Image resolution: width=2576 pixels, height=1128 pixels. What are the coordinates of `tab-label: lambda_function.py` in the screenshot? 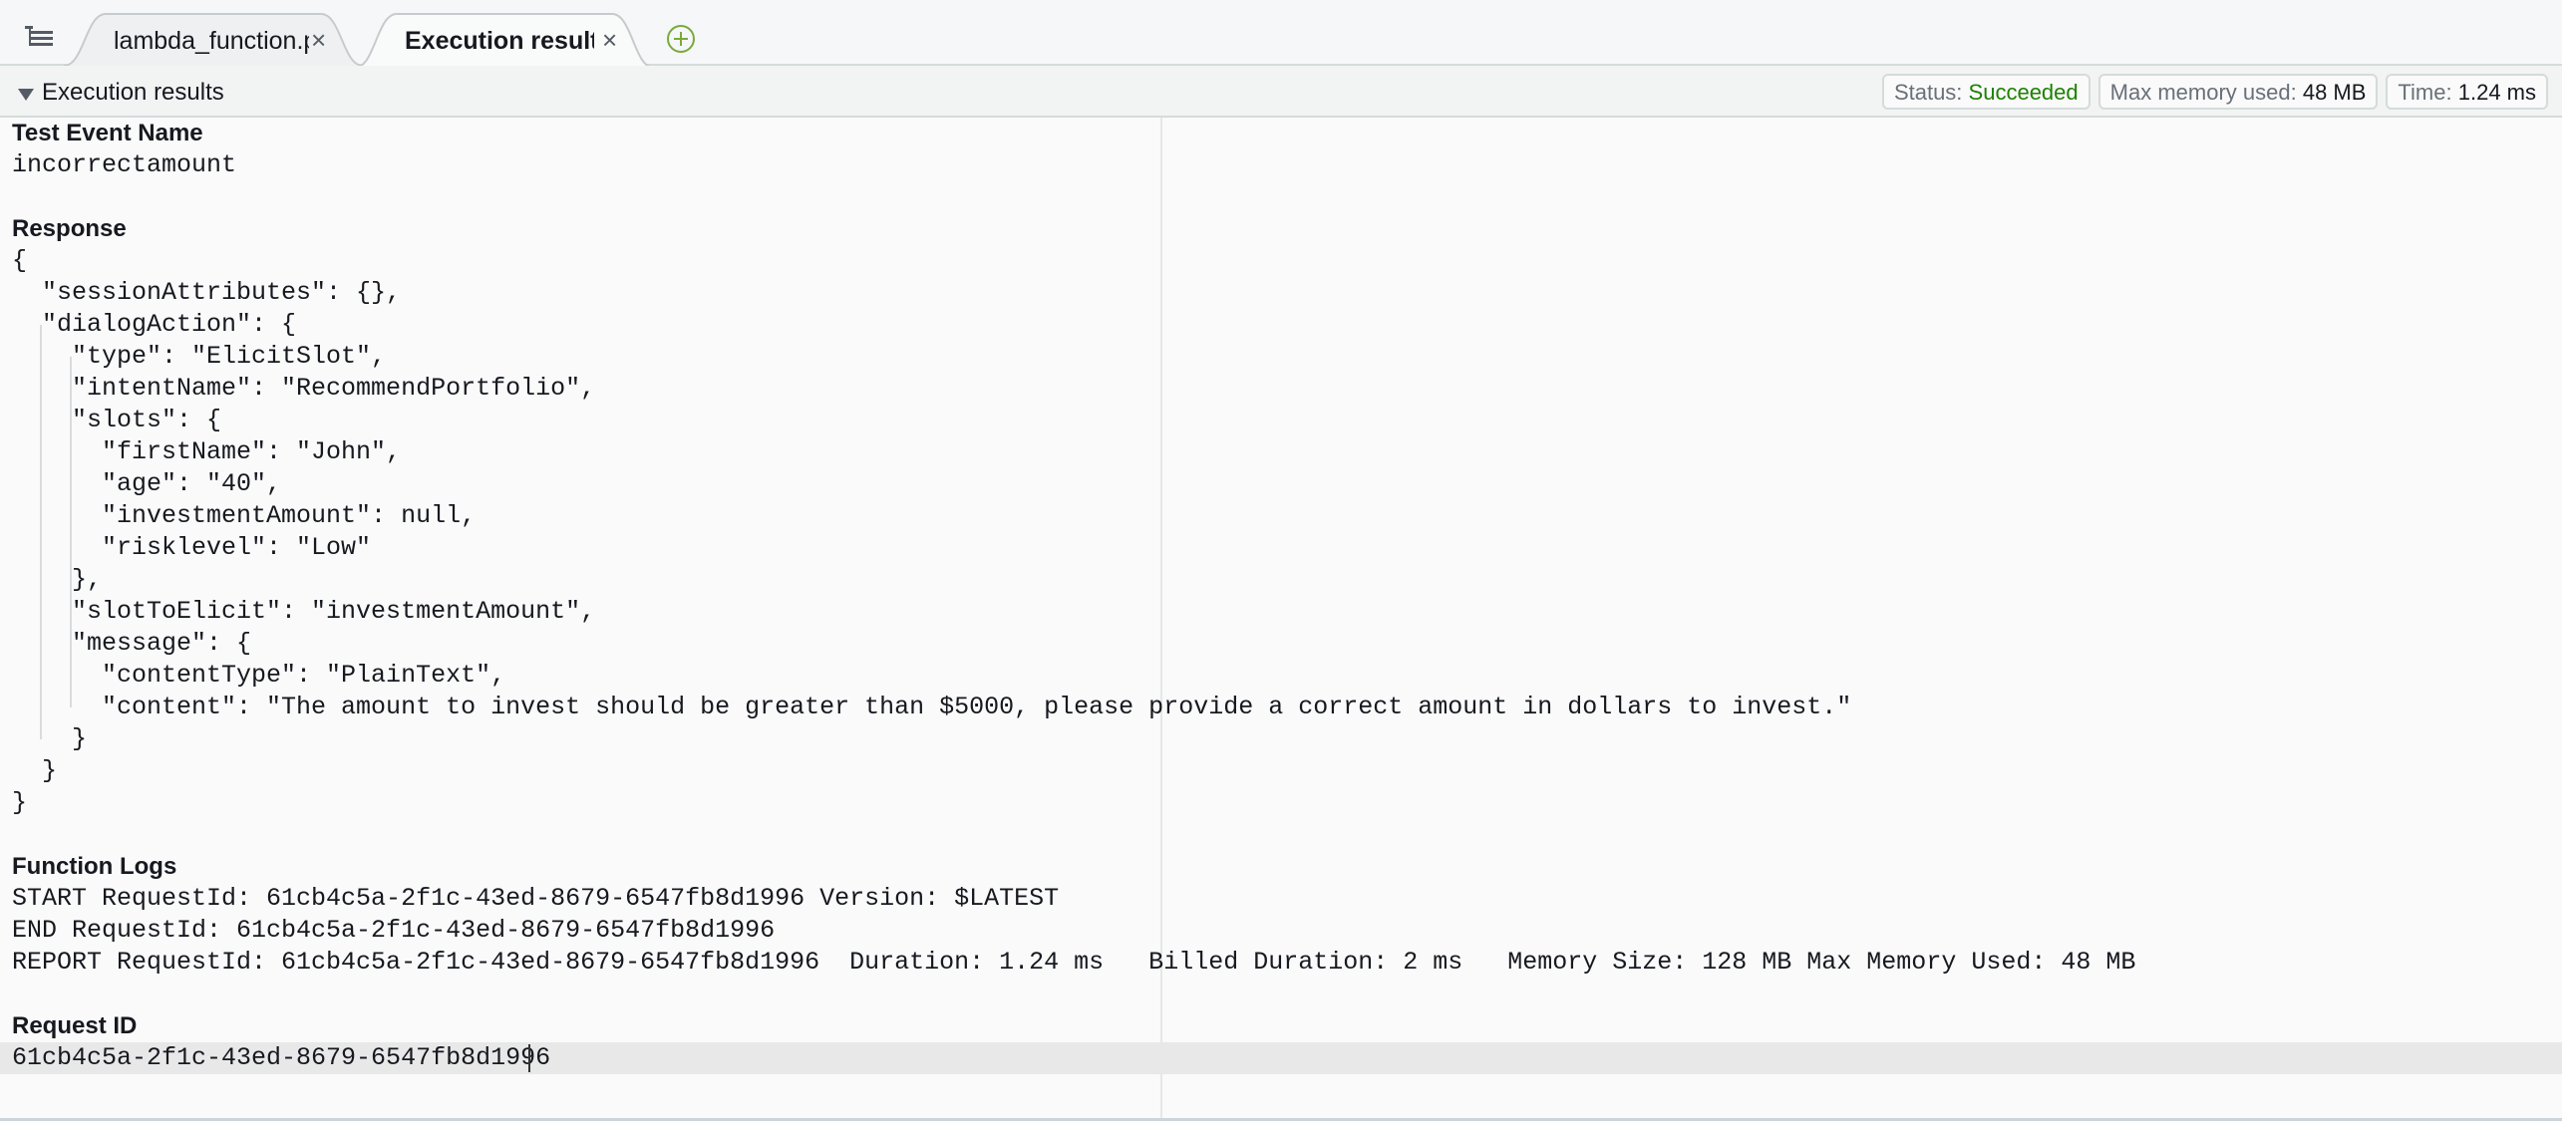 It's located at (211, 41).